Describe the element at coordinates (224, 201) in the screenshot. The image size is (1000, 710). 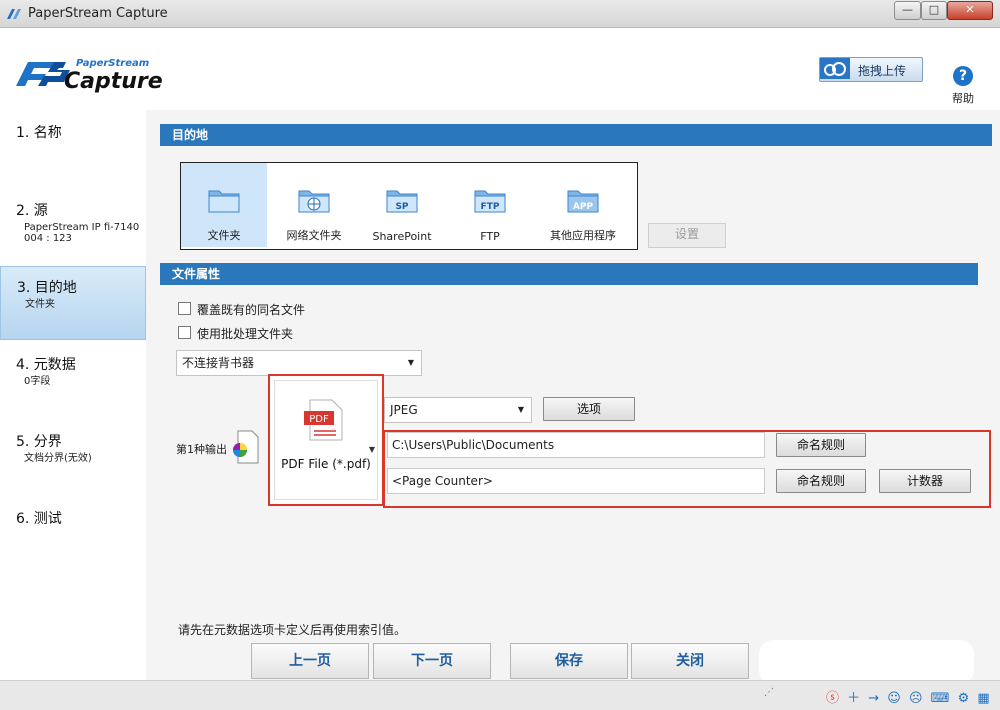
I see `folder-icon` at that location.